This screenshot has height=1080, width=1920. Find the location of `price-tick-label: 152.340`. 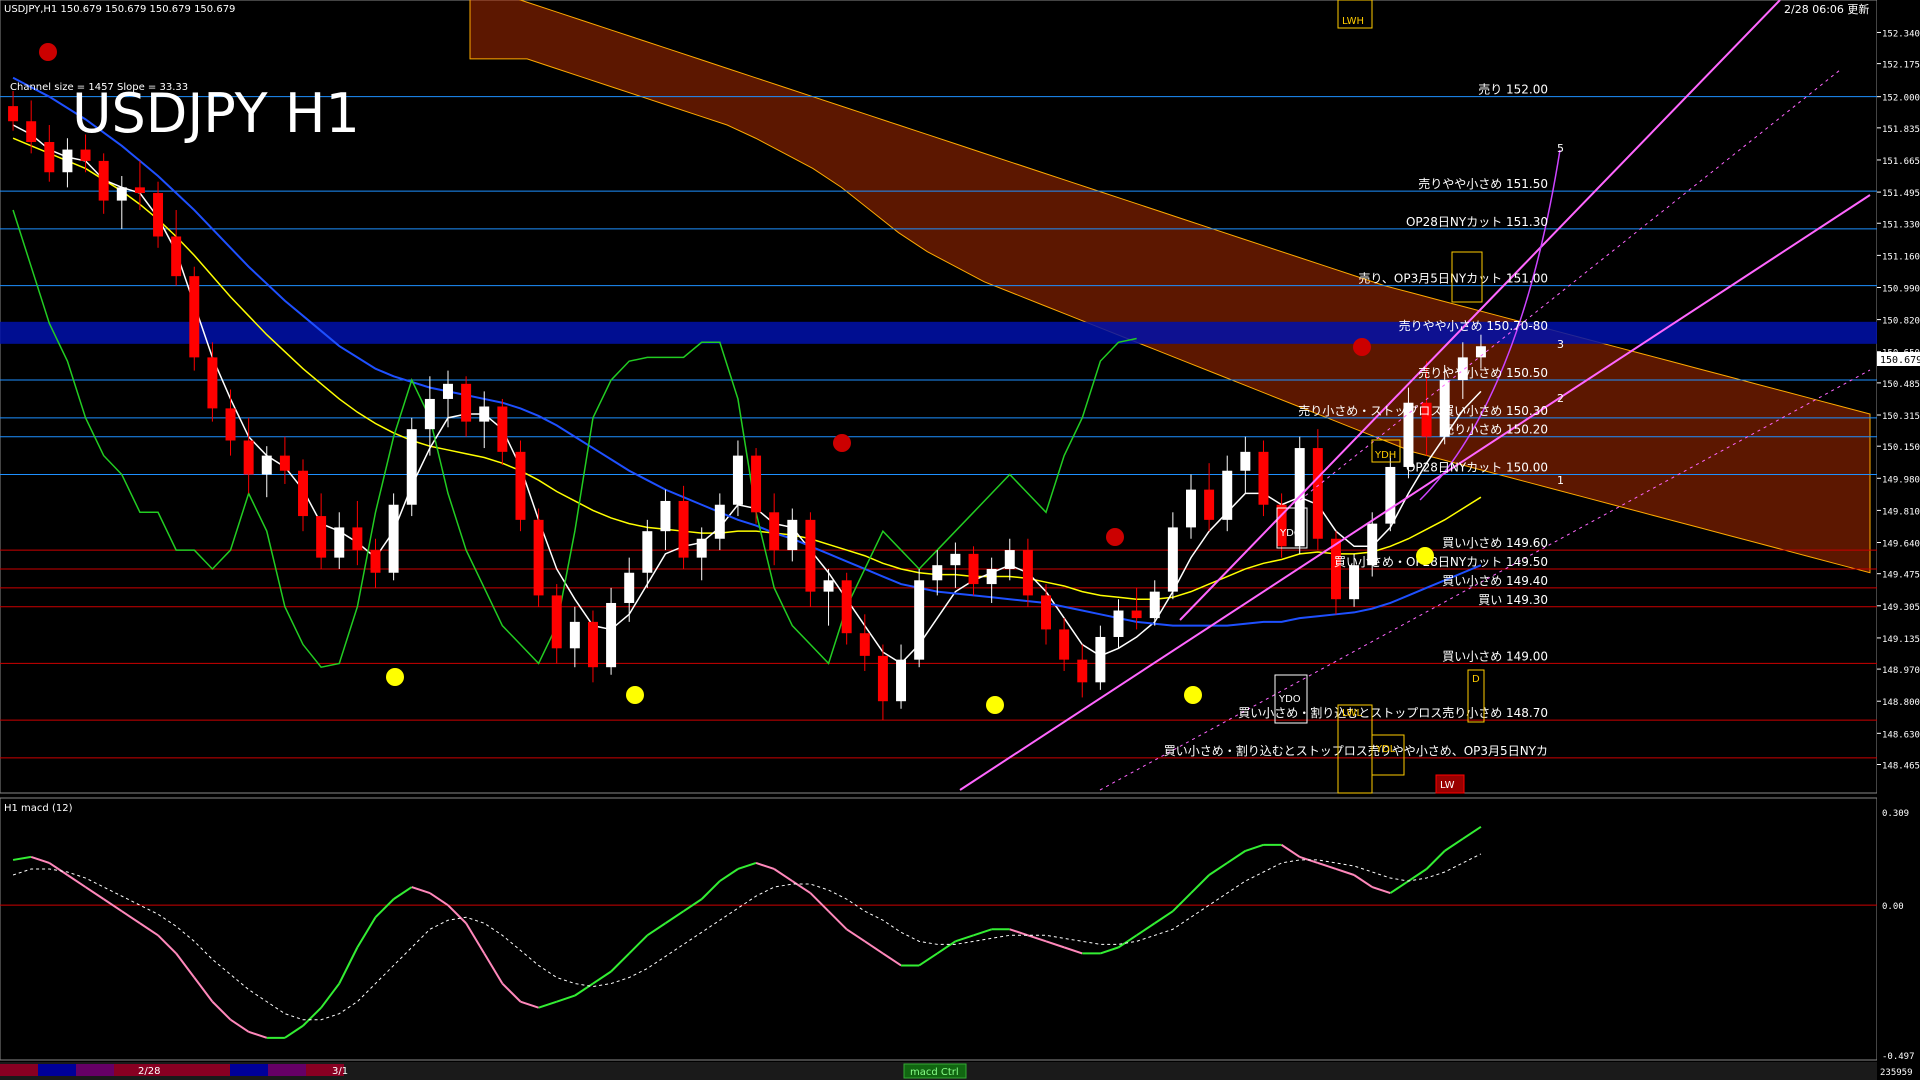

price-tick-label: 152.340 is located at coordinates (1901, 34).